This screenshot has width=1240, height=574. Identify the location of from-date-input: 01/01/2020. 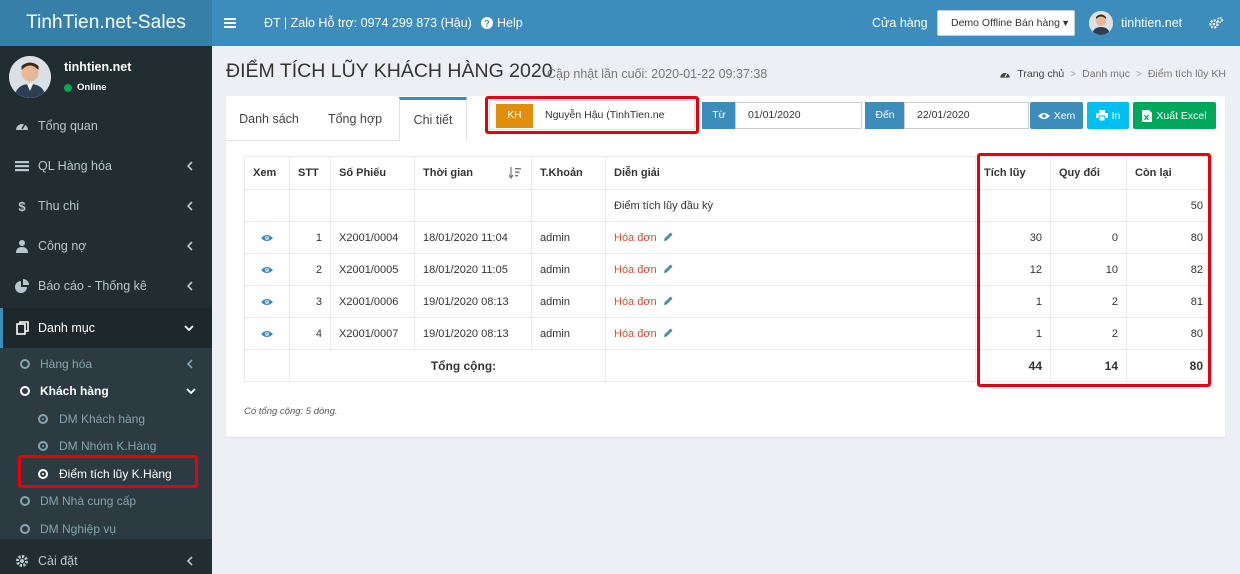
(798, 115).